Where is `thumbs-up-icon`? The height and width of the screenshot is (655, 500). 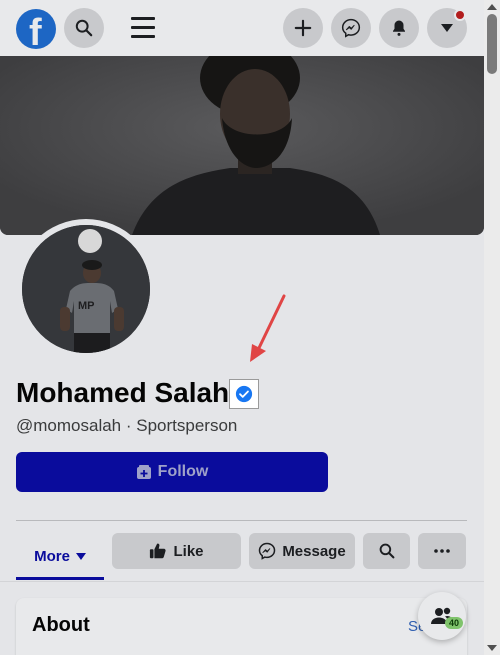
thumbs-up-icon is located at coordinates (158, 551).